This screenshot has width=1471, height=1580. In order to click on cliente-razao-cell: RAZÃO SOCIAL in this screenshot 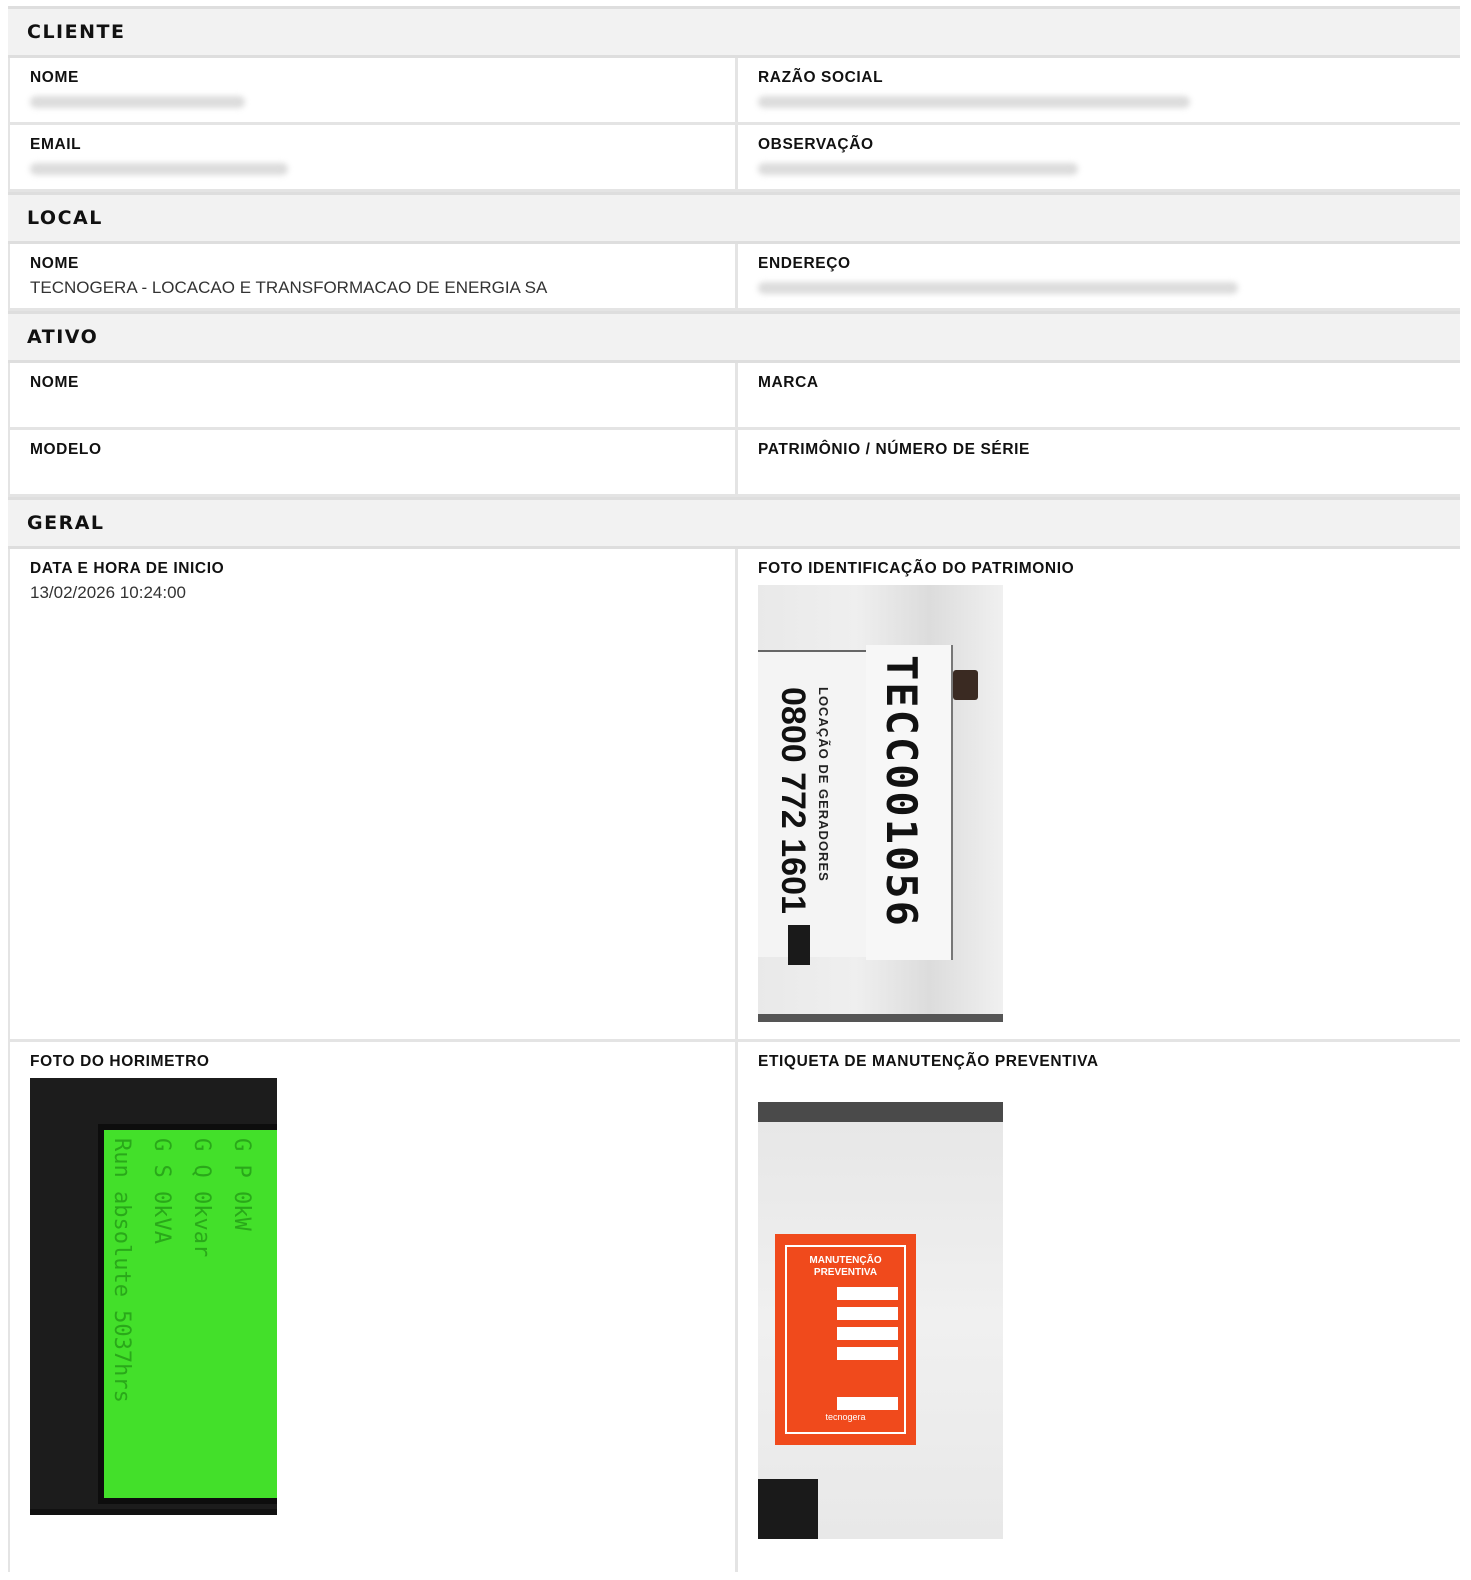, I will do `click(1099, 90)`.